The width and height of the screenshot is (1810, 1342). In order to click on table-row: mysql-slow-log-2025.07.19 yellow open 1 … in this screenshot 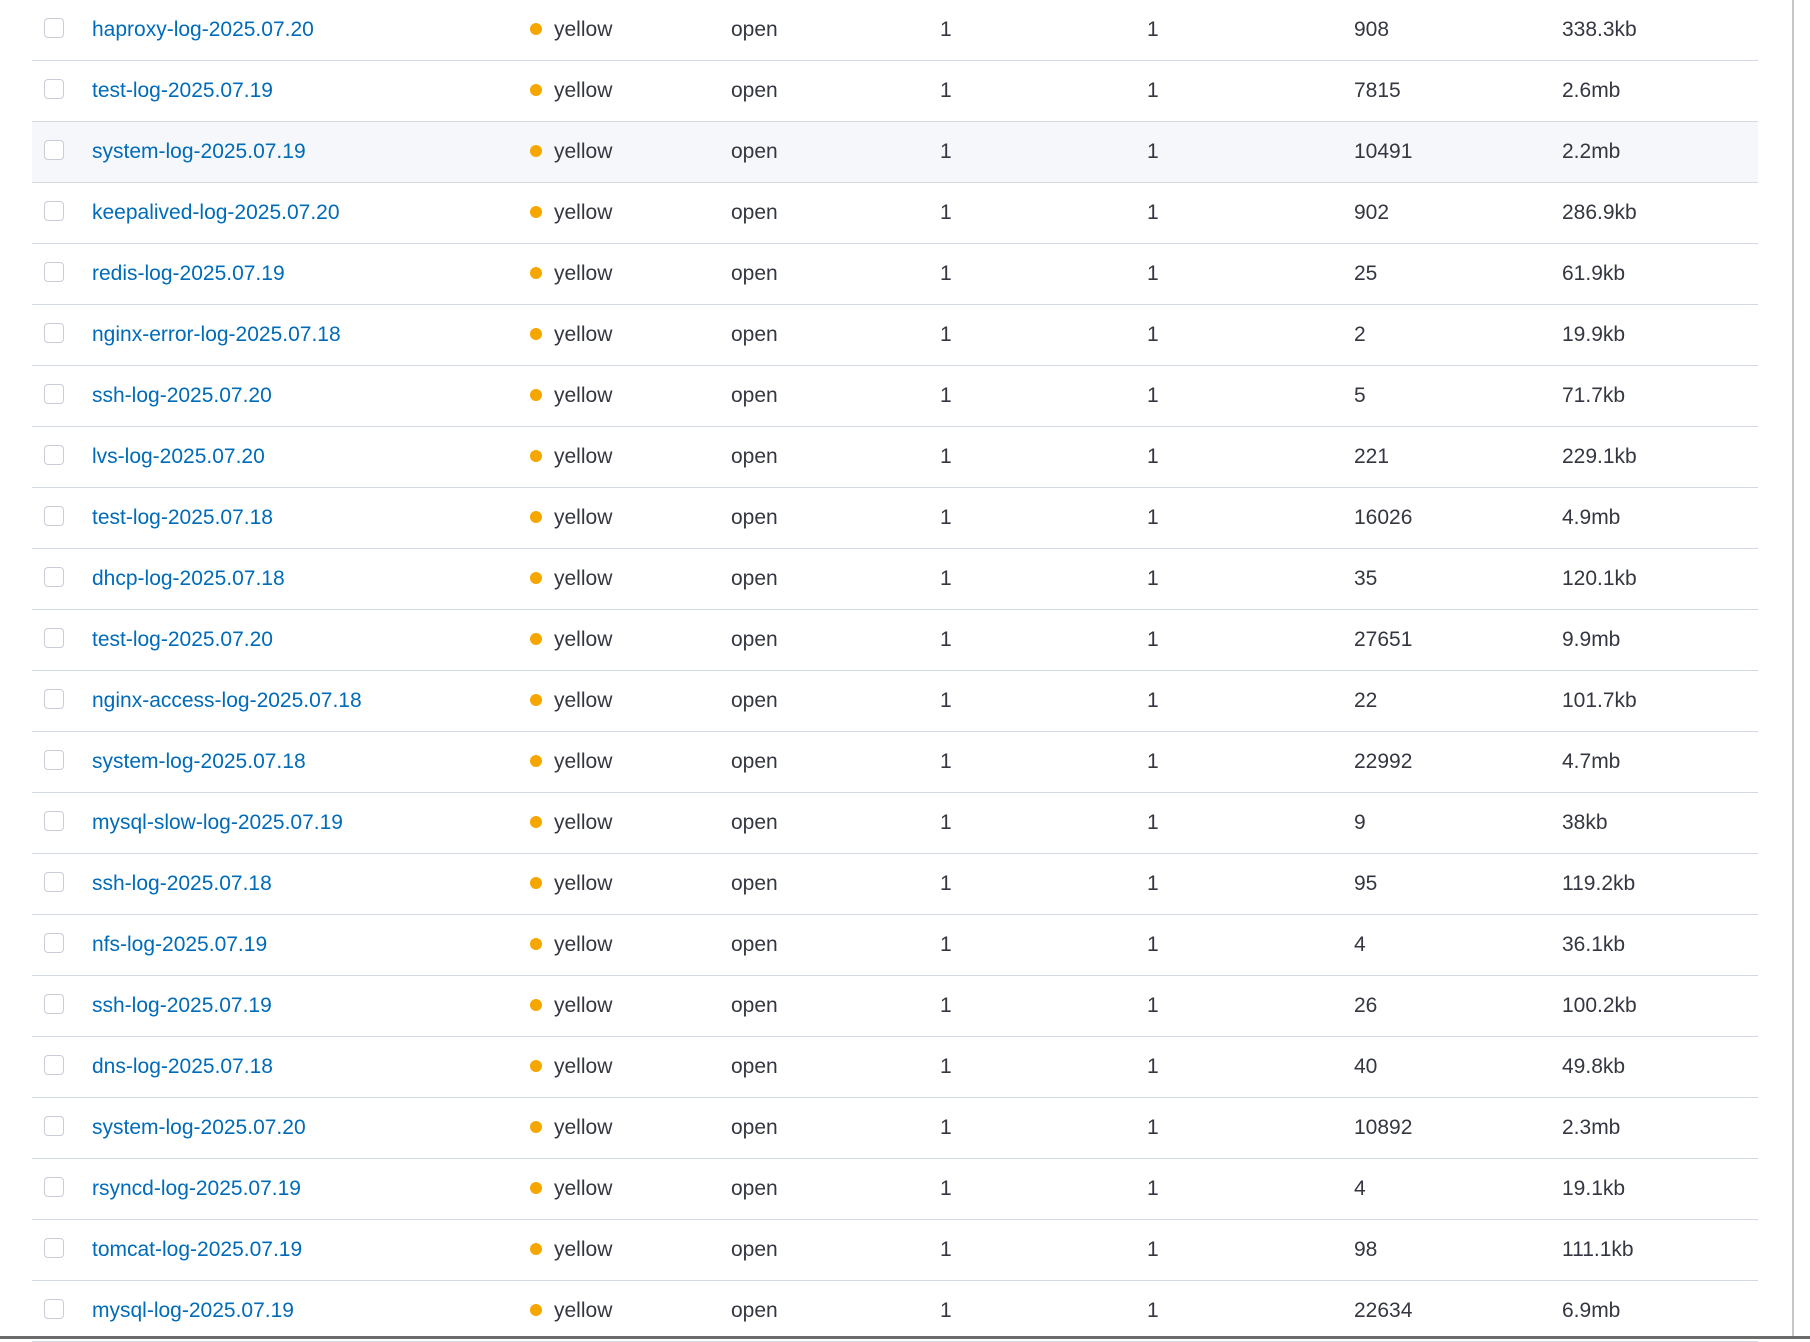, I will do `click(895, 823)`.